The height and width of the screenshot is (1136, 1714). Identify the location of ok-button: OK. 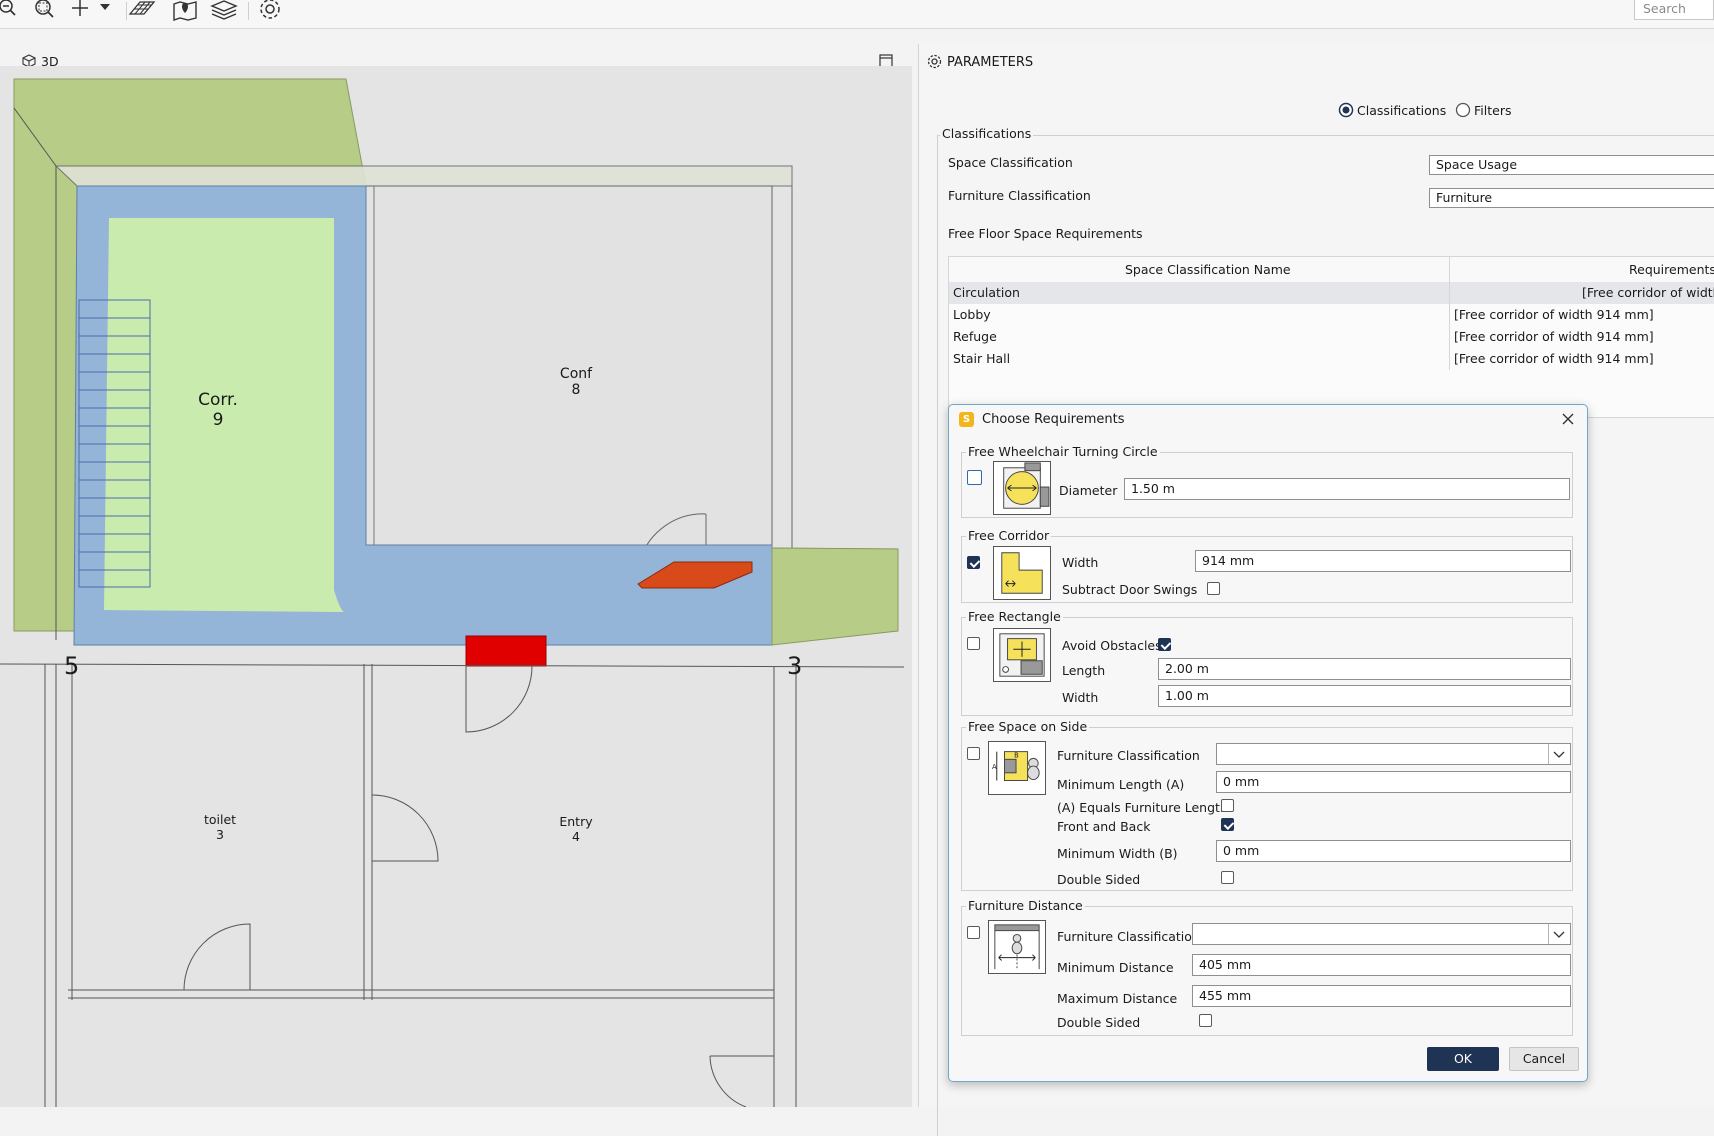
(1463, 1059).